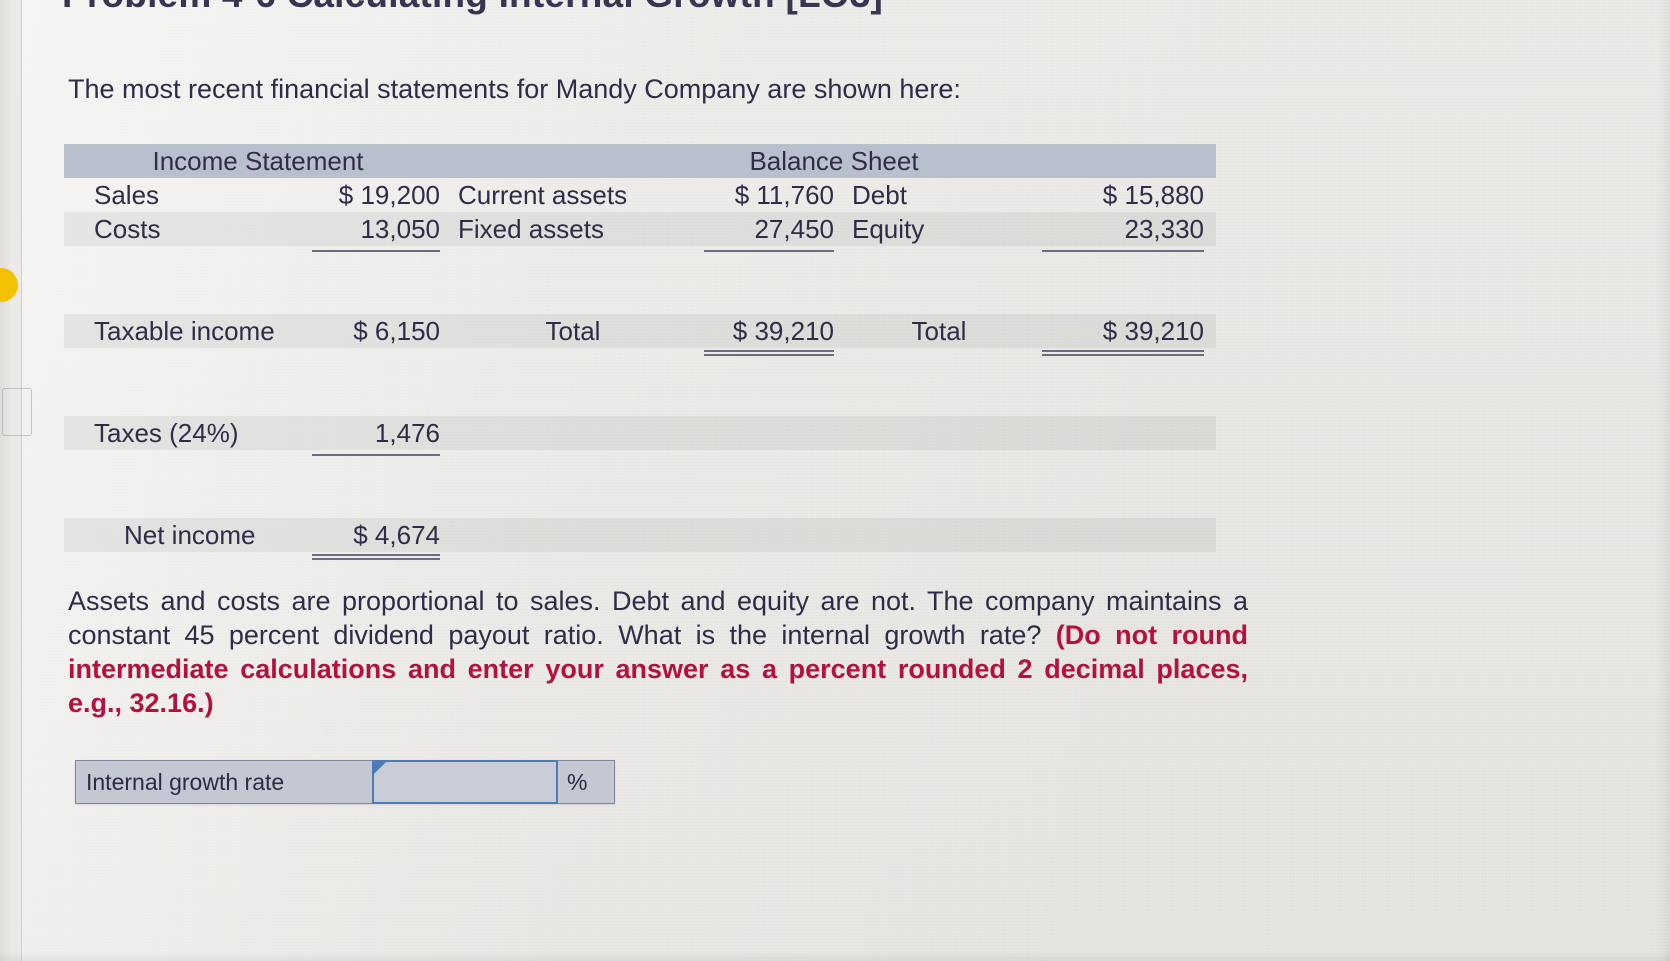 This screenshot has width=1670, height=961. I want to click on bs-liab-value: 23,330, so click(1164, 228).